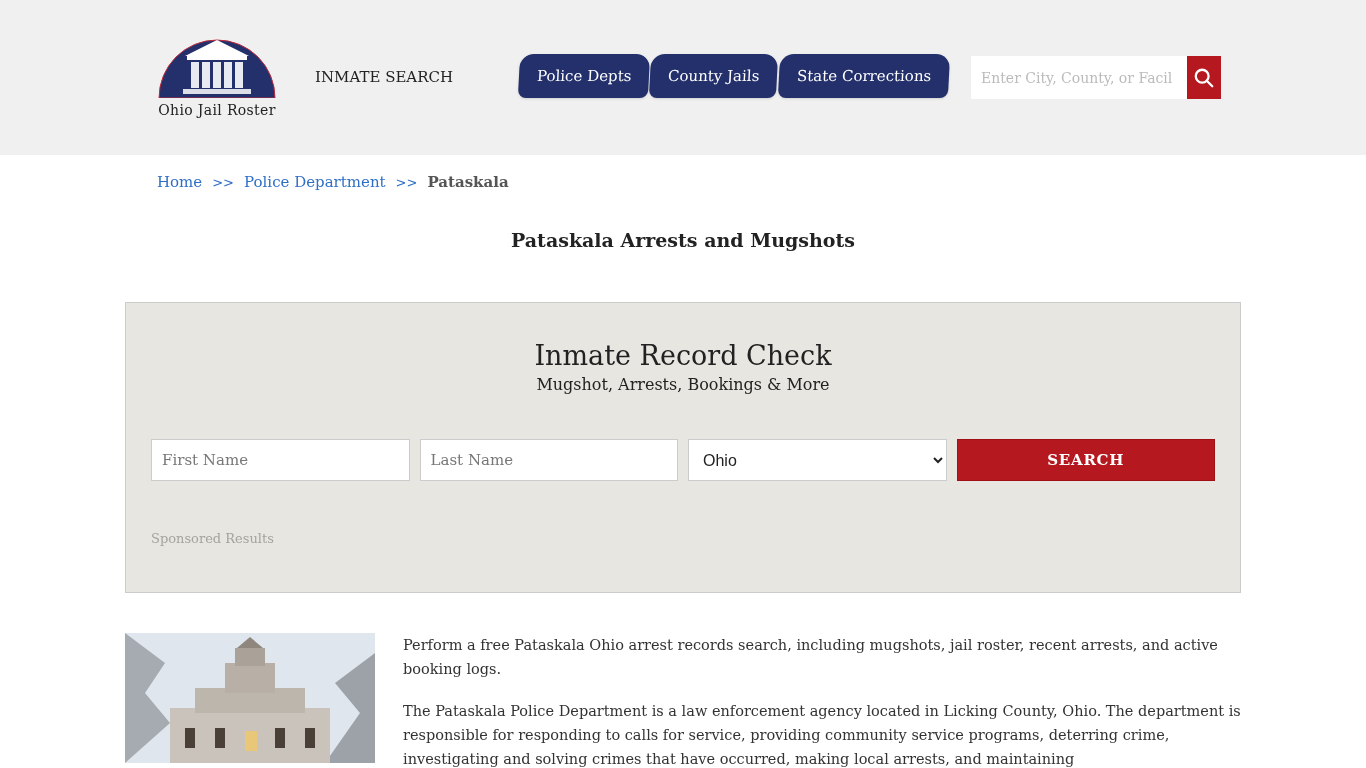  What do you see at coordinates (714, 75) in the screenshot?
I see `nav-tab: County Jails` at bounding box center [714, 75].